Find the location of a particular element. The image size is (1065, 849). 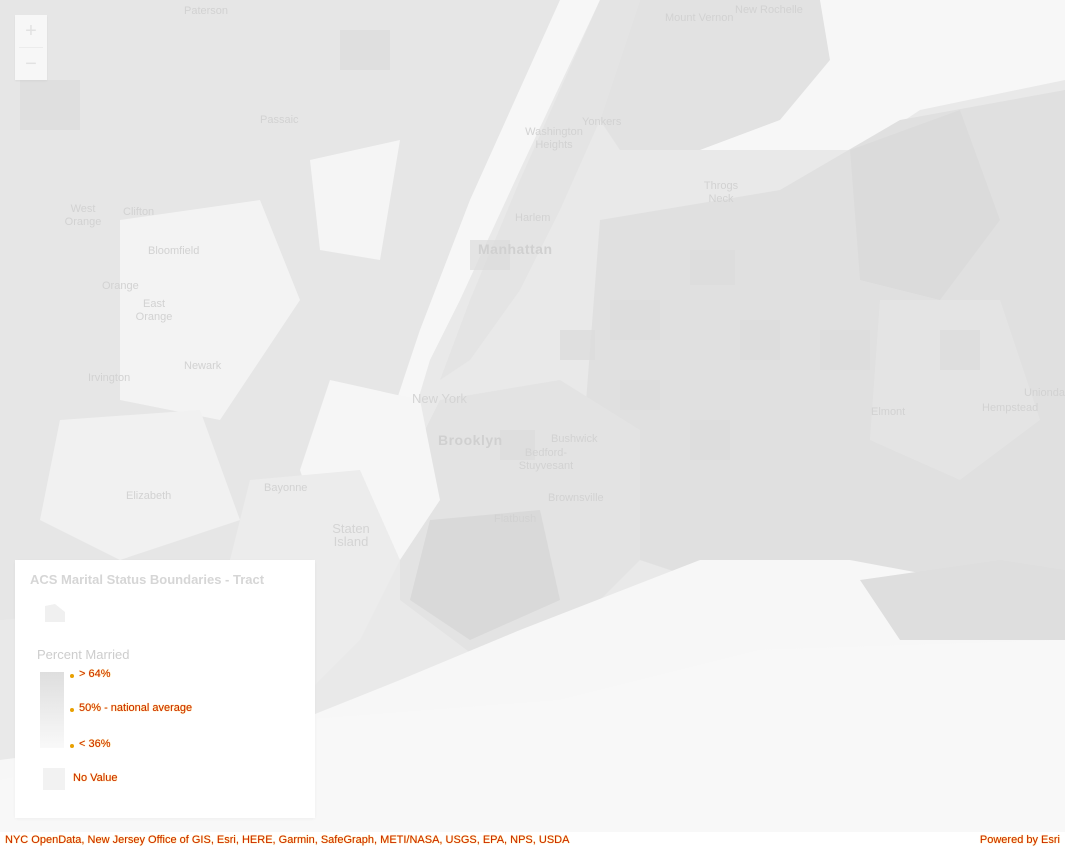

no-value-label: No Value is located at coordinates (95, 778).